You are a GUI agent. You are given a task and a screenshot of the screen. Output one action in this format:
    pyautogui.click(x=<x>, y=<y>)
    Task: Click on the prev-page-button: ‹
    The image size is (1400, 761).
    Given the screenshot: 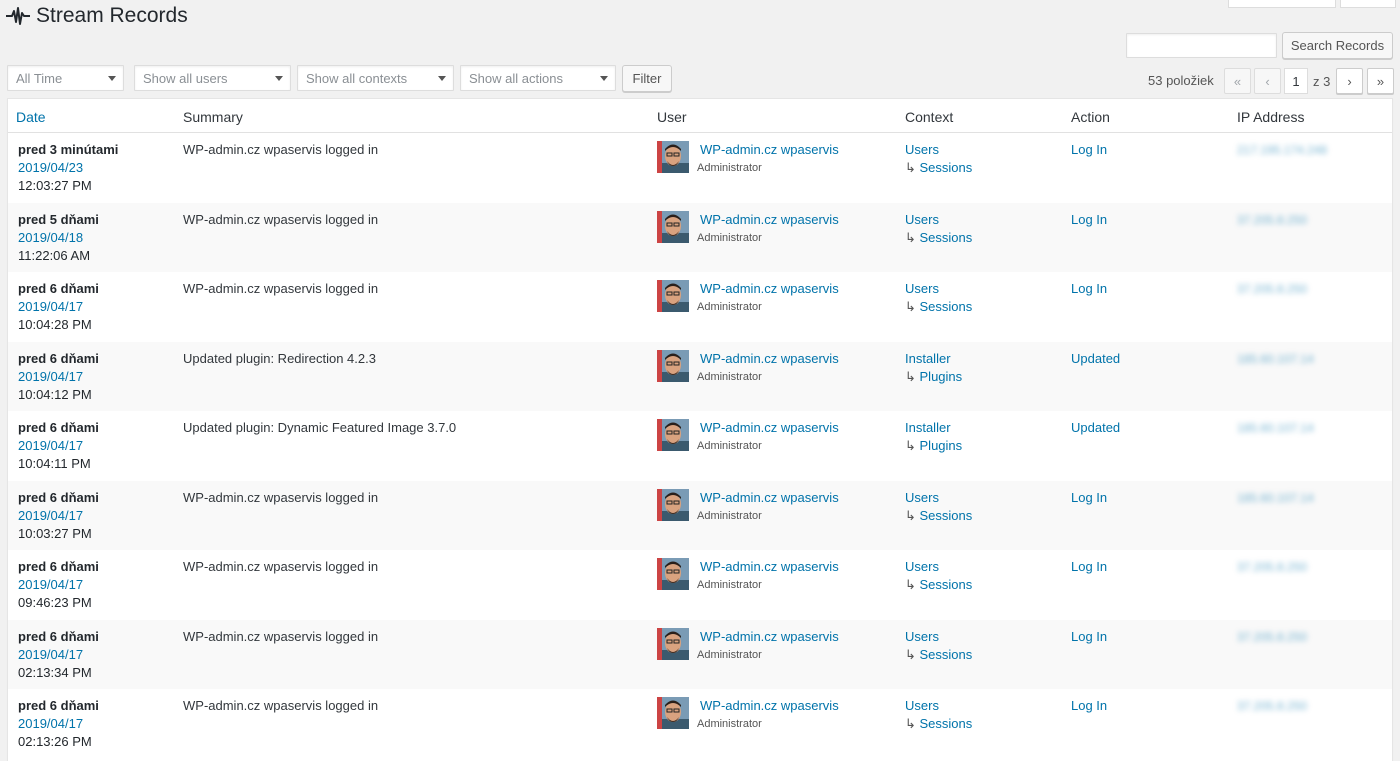 What is the action you would take?
    pyautogui.click(x=1267, y=81)
    